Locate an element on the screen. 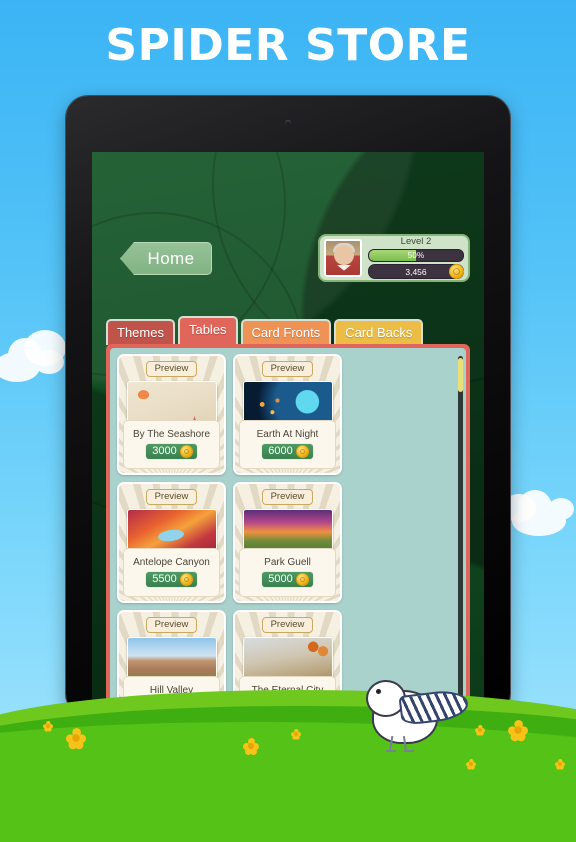 The width and height of the screenshot is (576, 842). avatar-collar is located at coordinates (344, 268).